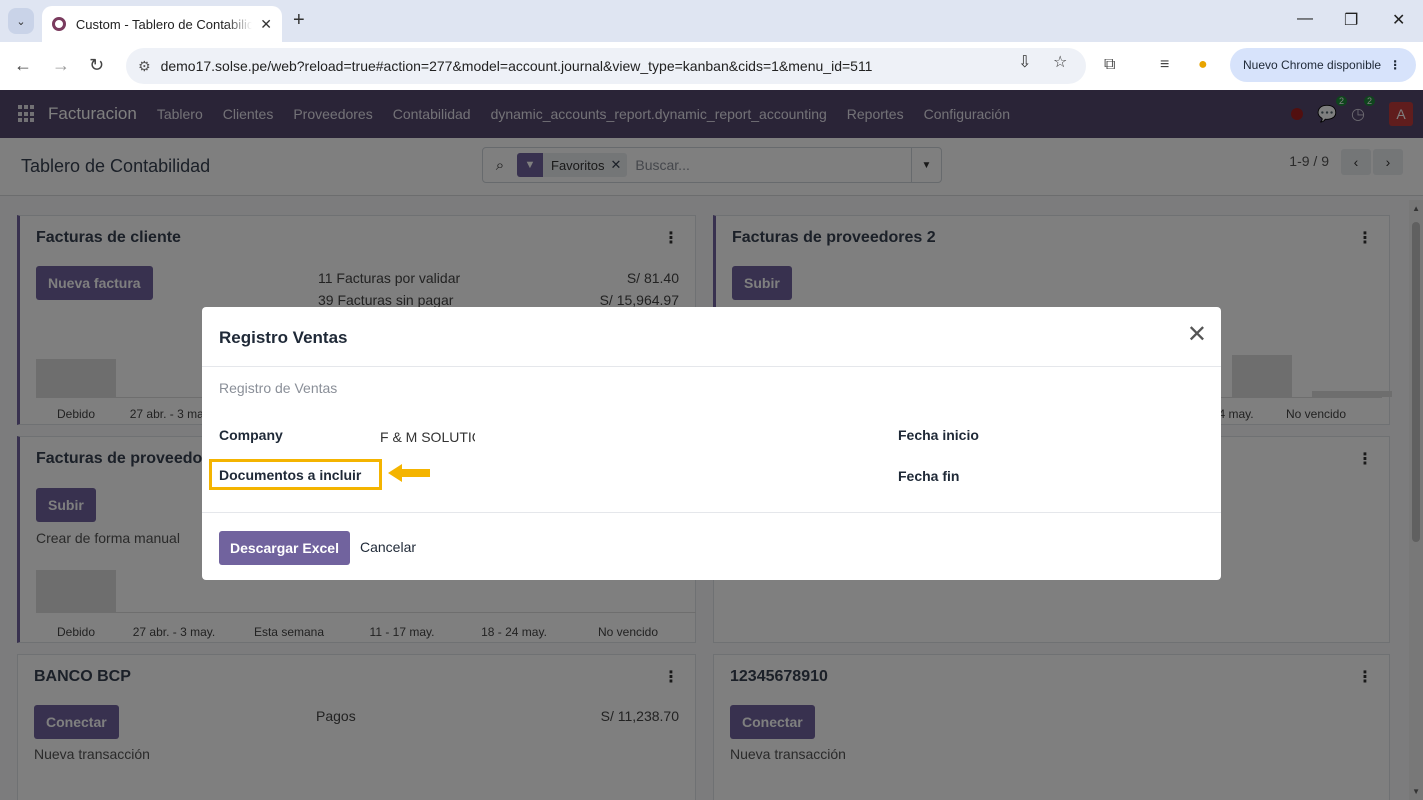 This screenshot has height=800, width=1423. Describe the element at coordinates (295, 474) in the screenshot. I see `highlight-box` at that location.